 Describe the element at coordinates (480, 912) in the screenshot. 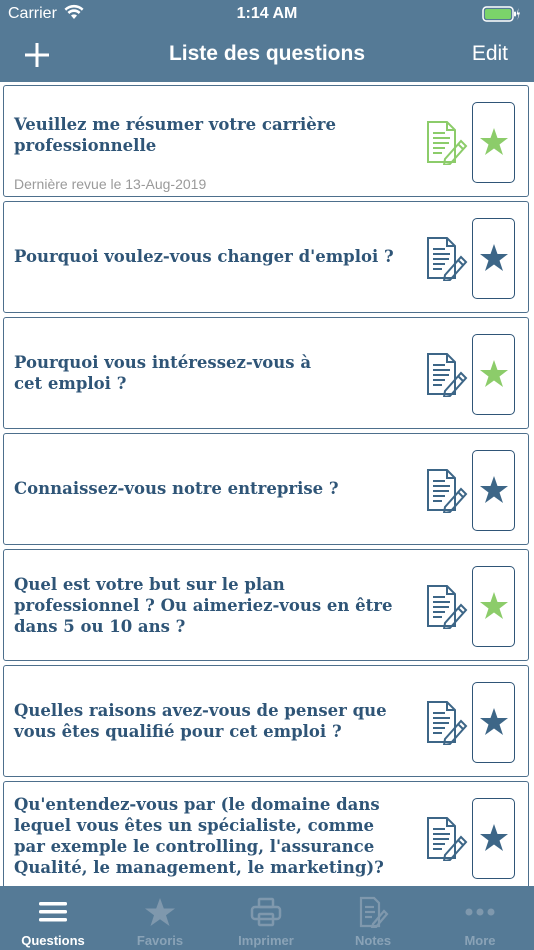

I see `more-icon` at that location.